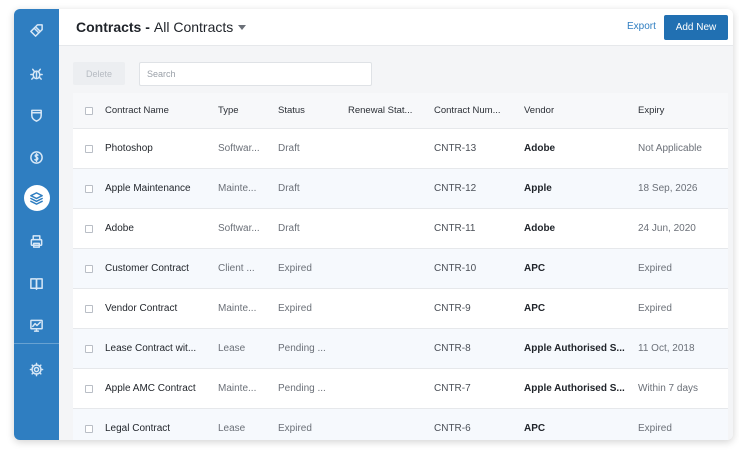 The height and width of the screenshot is (451, 739). Describe the element at coordinates (696, 27) in the screenshot. I see `add-new-button: Add New` at that location.